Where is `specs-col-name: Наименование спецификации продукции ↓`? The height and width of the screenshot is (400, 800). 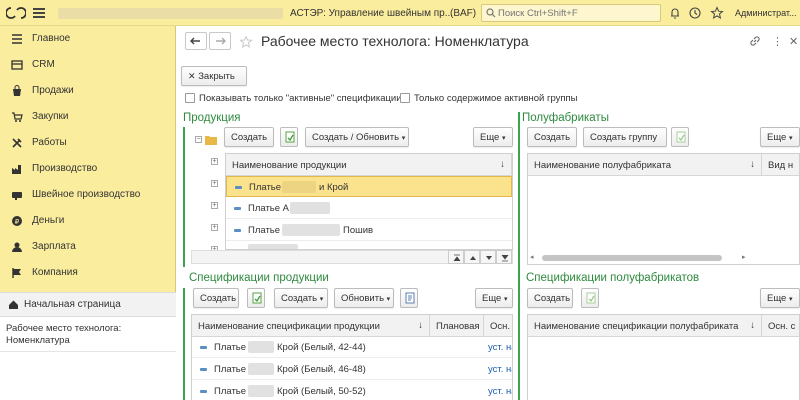
specs-col-name: Наименование спецификации продукции ↓ is located at coordinates (311, 326).